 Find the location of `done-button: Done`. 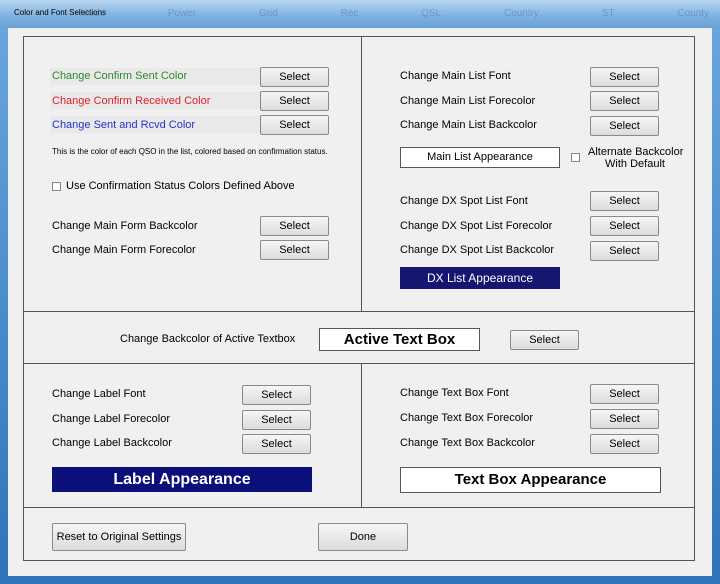

done-button: Done is located at coordinates (363, 537).